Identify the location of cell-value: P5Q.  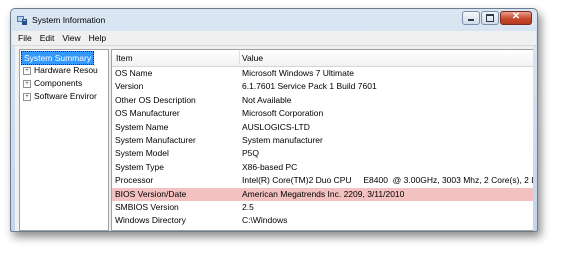
(251, 153).